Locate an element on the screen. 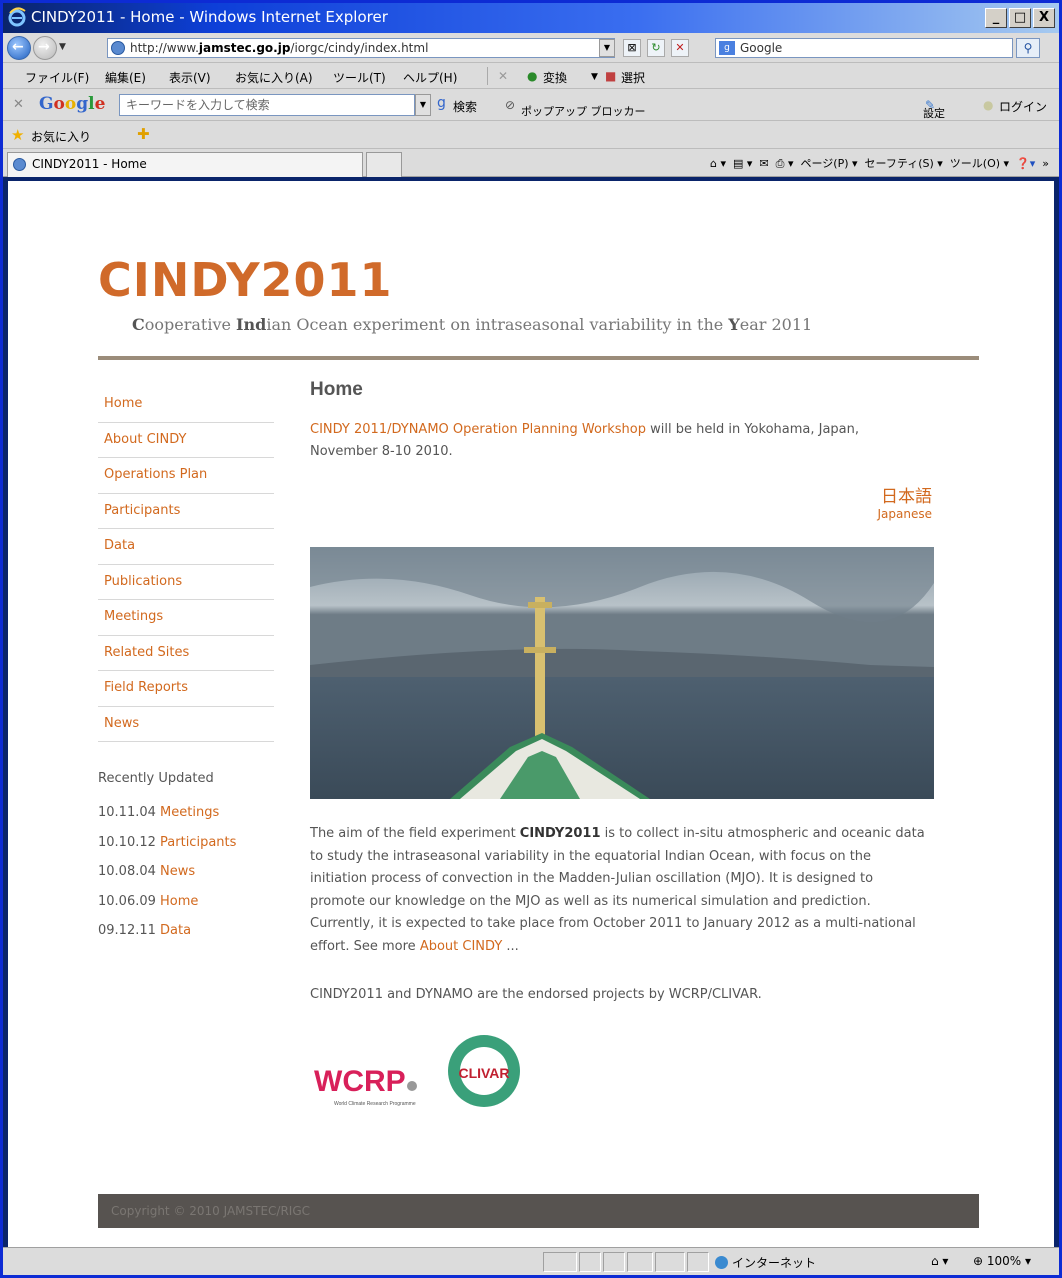 The image size is (1062, 1278). favorites-star-icon: ★ is located at coordinates (18, 135).